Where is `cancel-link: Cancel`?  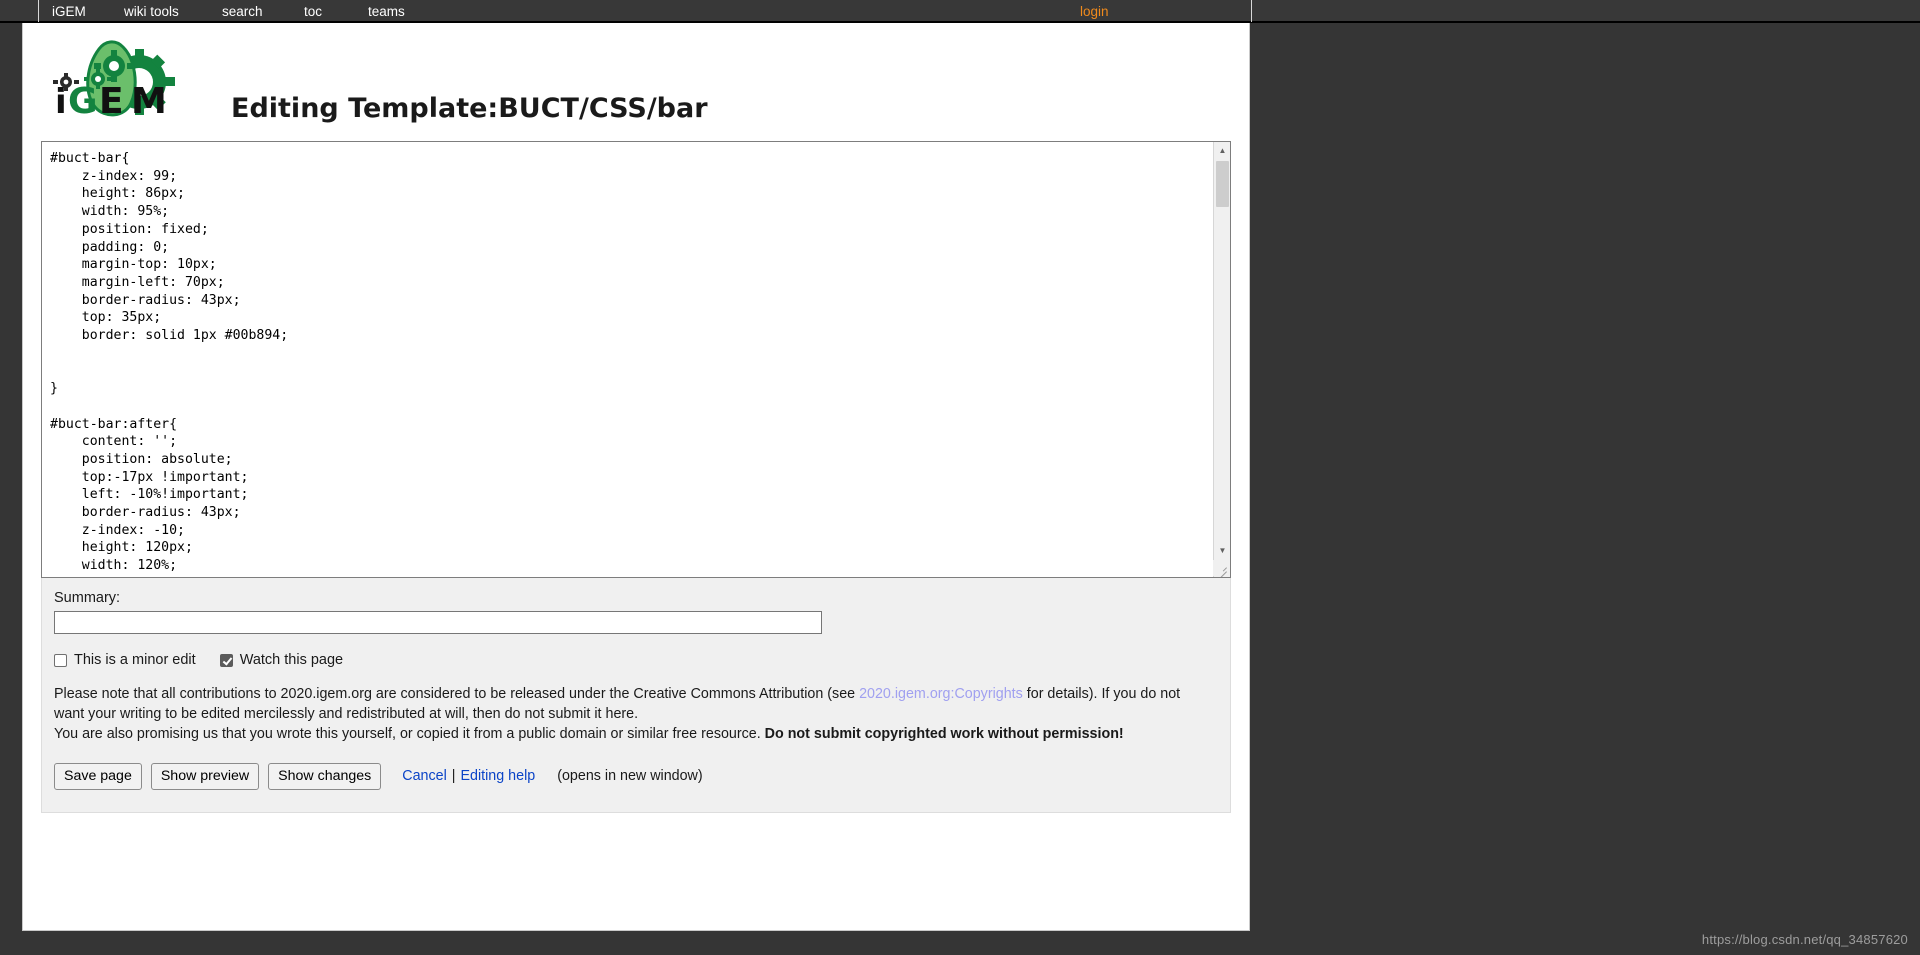
cancel-link: Cancel is located at coordinates (424, 776).